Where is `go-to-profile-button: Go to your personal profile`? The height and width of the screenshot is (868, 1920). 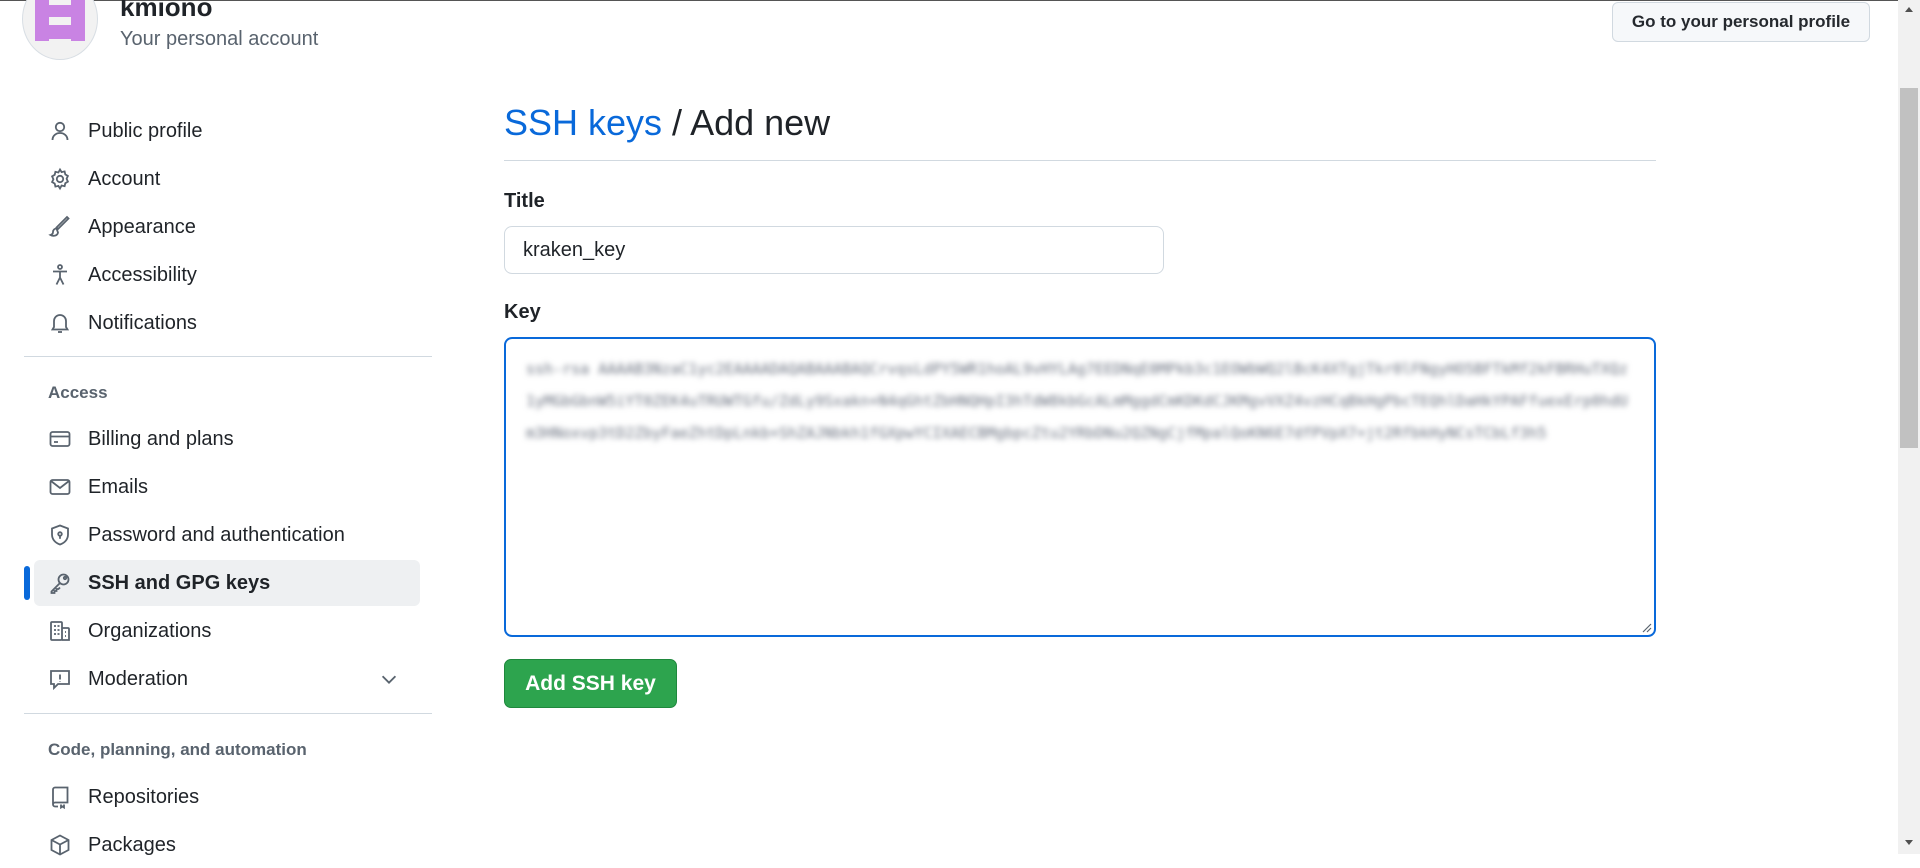 go-to-profile-button: Go to your personal profile is located at coordinates (1741, 22).